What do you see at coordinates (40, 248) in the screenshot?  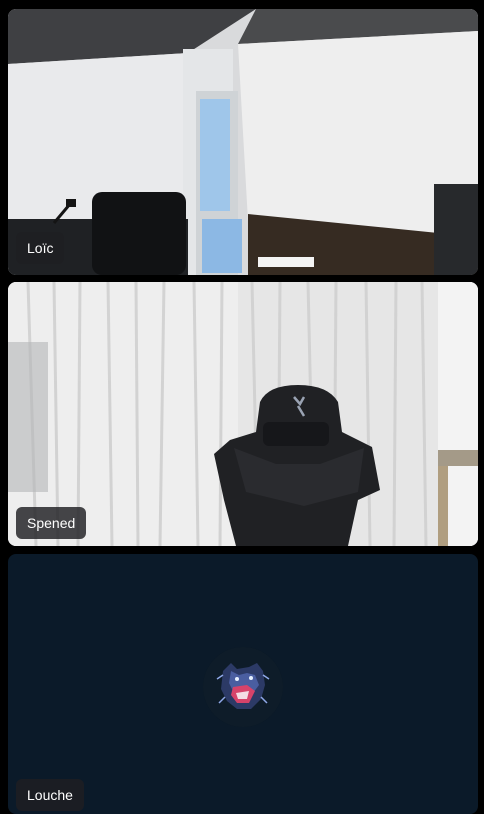 I see `participant-name: Loïc` at bounding box center [40, 248].